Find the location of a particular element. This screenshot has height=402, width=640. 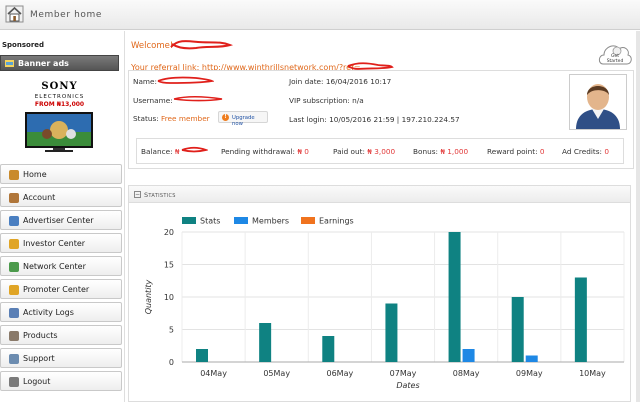

sidebar-item-support: Support is located at coordinates (61, 358).